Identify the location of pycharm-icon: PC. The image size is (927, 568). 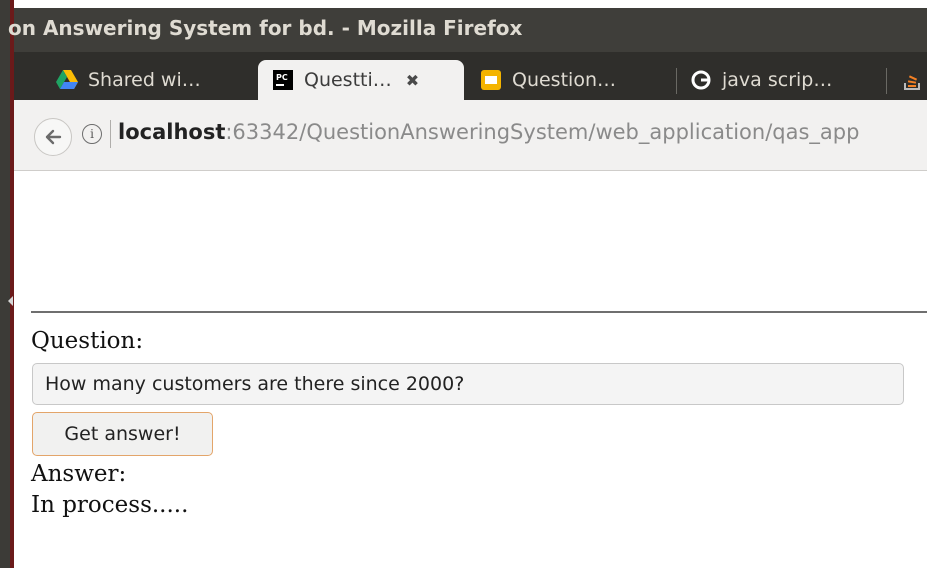
(283, 80).